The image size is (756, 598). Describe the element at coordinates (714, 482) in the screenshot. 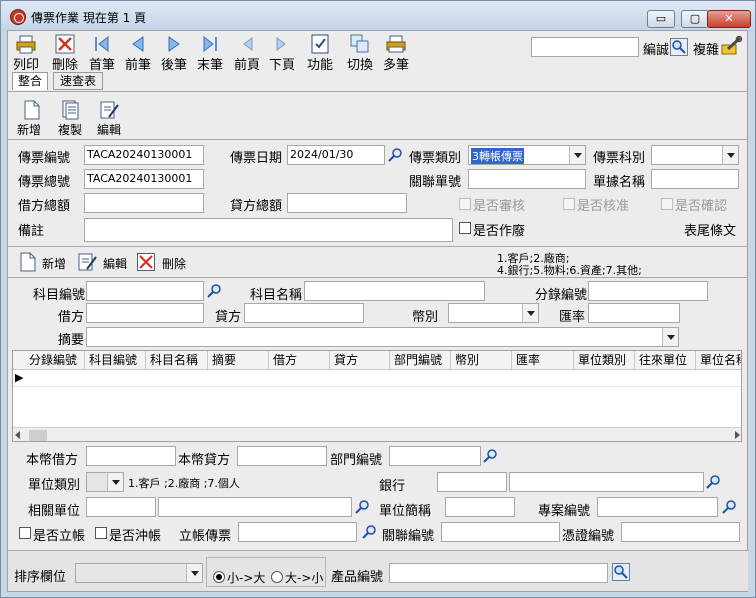

I see `bank-lookup-icon` at that location.